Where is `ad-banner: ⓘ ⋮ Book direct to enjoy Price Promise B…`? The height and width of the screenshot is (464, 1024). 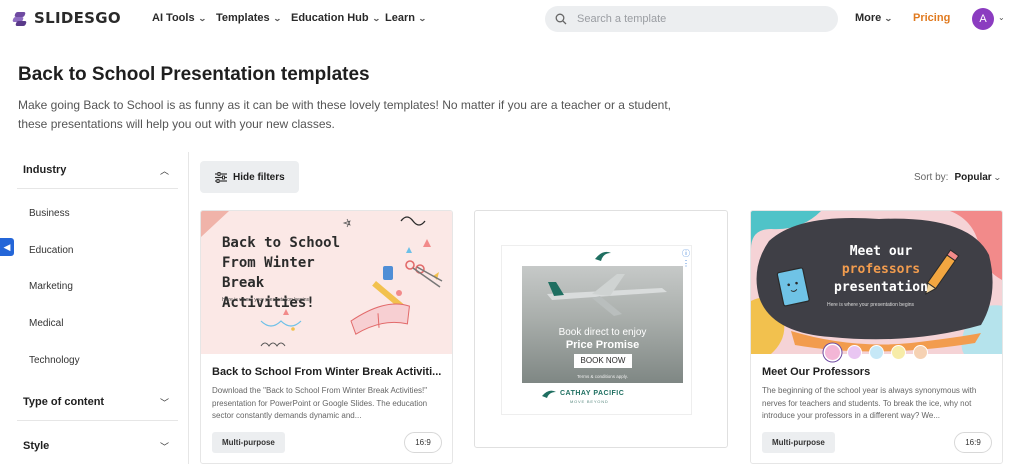
ad-banner: ⓘ ⋮ Book direct to enjoy Price Promise B… is located at coordinates (596, 330).